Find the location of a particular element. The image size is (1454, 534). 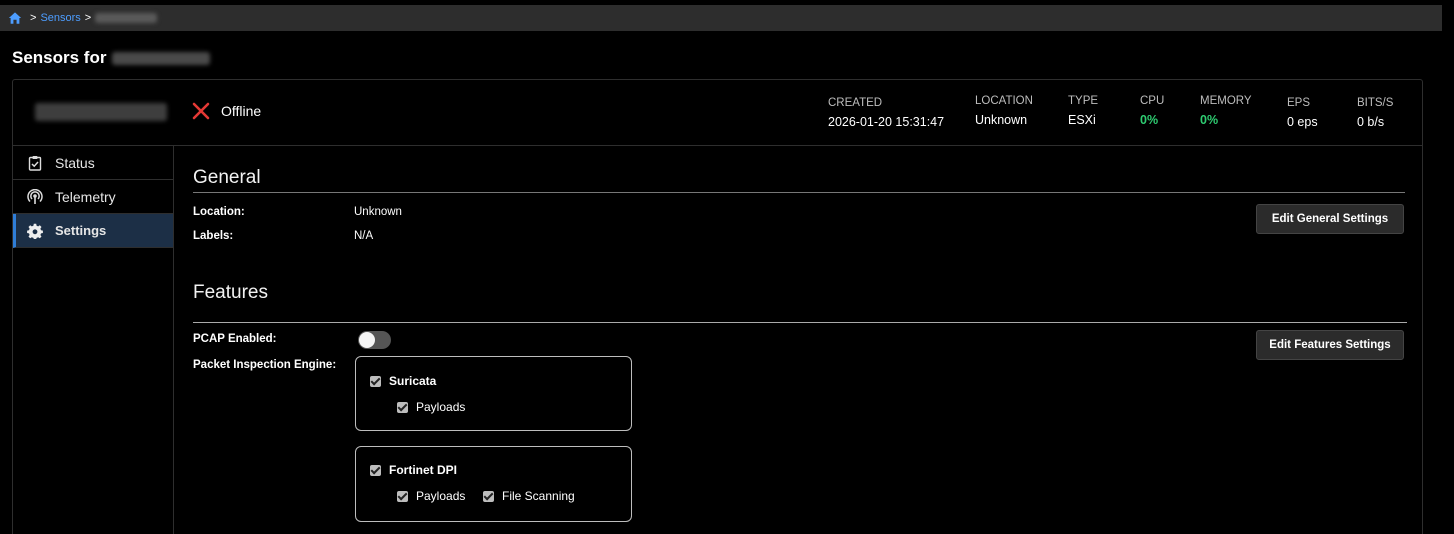

metric-memory: MEMORY 0% is located at coordinates (1226, 111).